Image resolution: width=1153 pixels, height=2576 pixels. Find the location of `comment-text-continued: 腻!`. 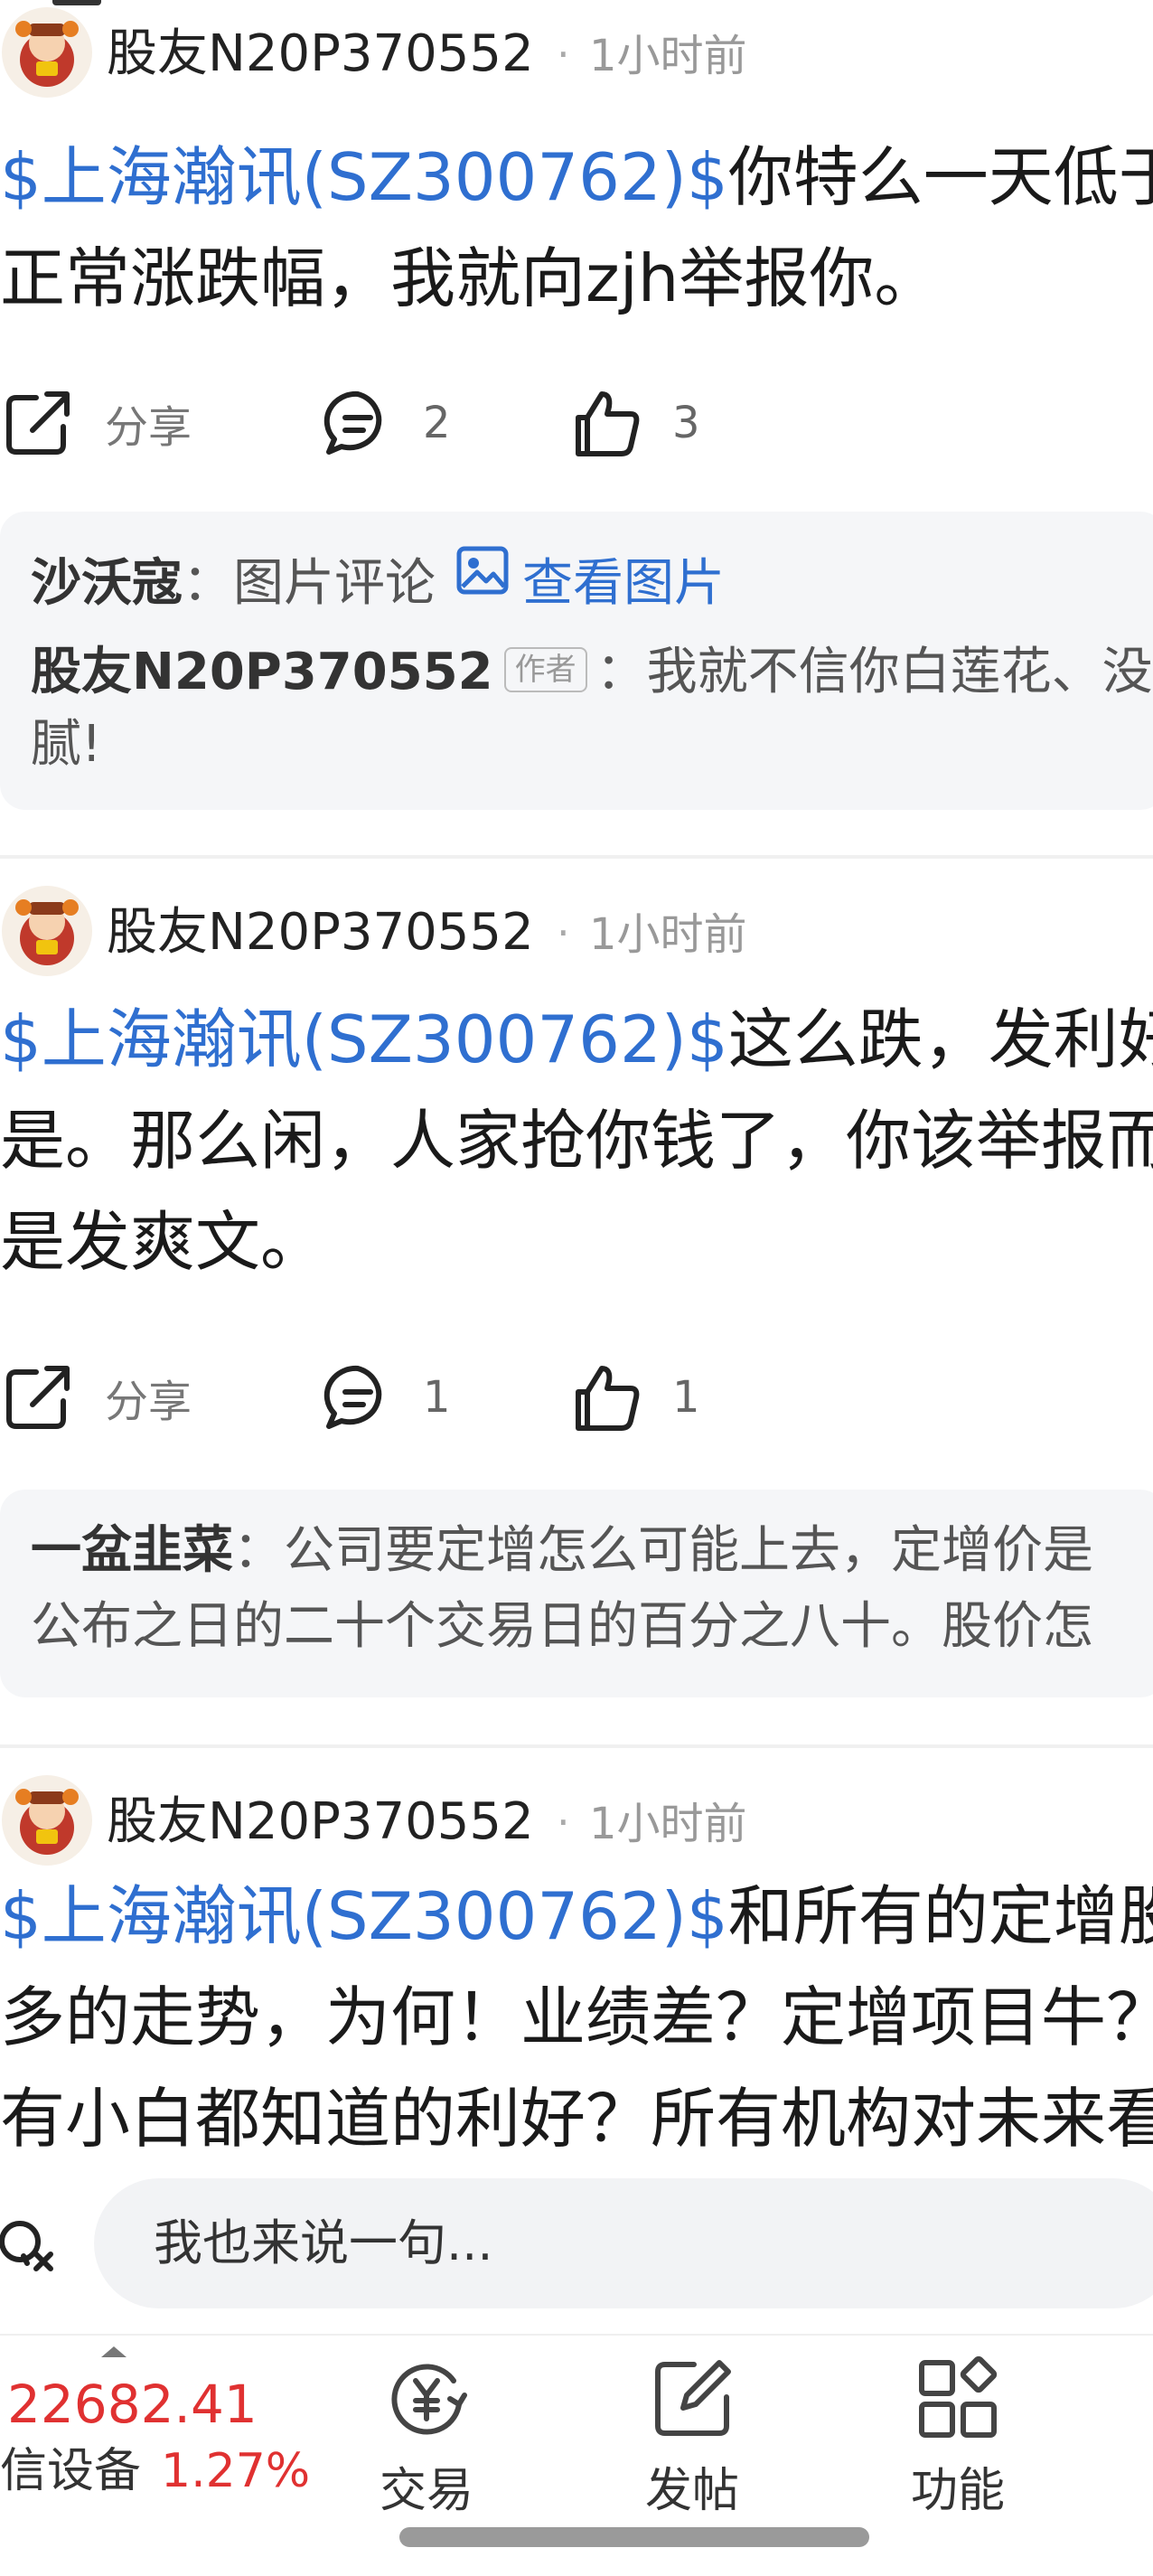

comment-text-continued: 腻! is located at coordinates (66, 745).